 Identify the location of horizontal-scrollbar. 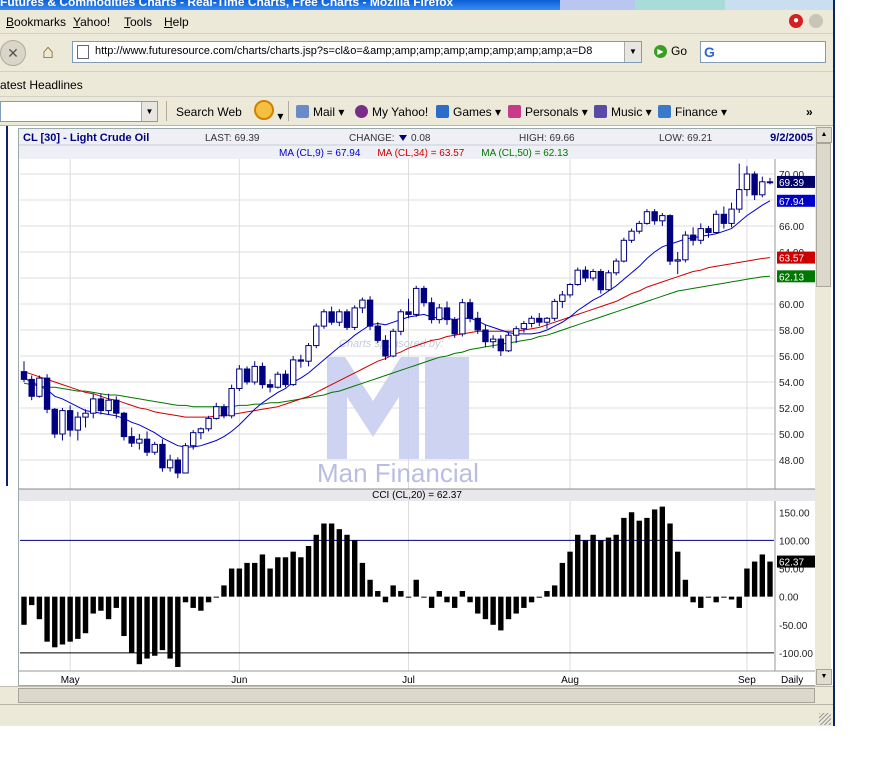
(416, 694).